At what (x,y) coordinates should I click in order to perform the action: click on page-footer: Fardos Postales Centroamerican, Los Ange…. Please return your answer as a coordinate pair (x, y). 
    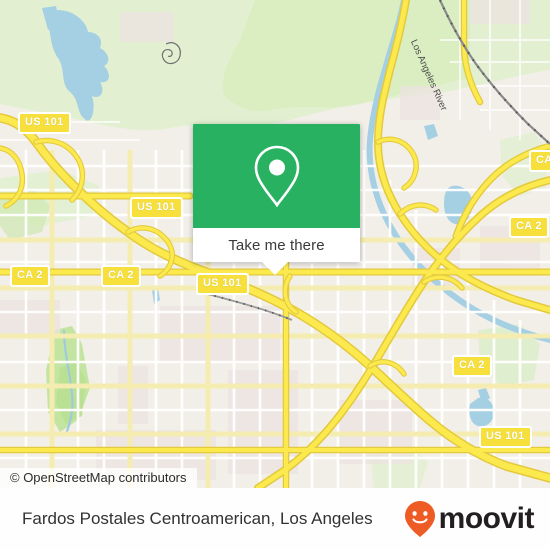
    Looking at the image, I should click on (275, 519).